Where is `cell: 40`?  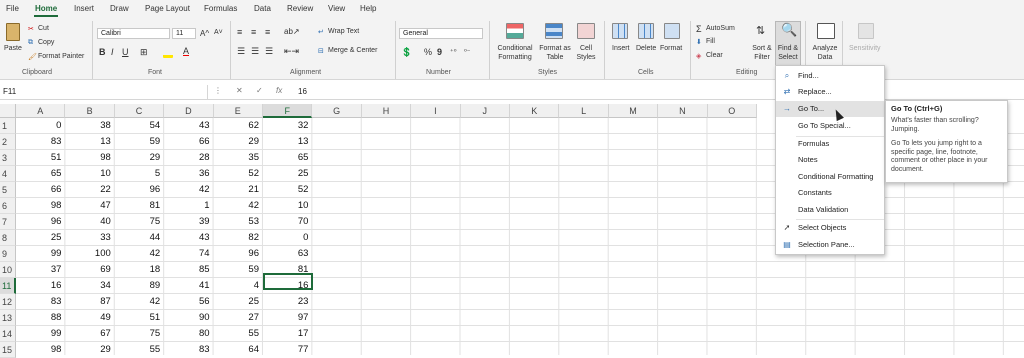 cell: 40 is located at coordinates (89, 222).